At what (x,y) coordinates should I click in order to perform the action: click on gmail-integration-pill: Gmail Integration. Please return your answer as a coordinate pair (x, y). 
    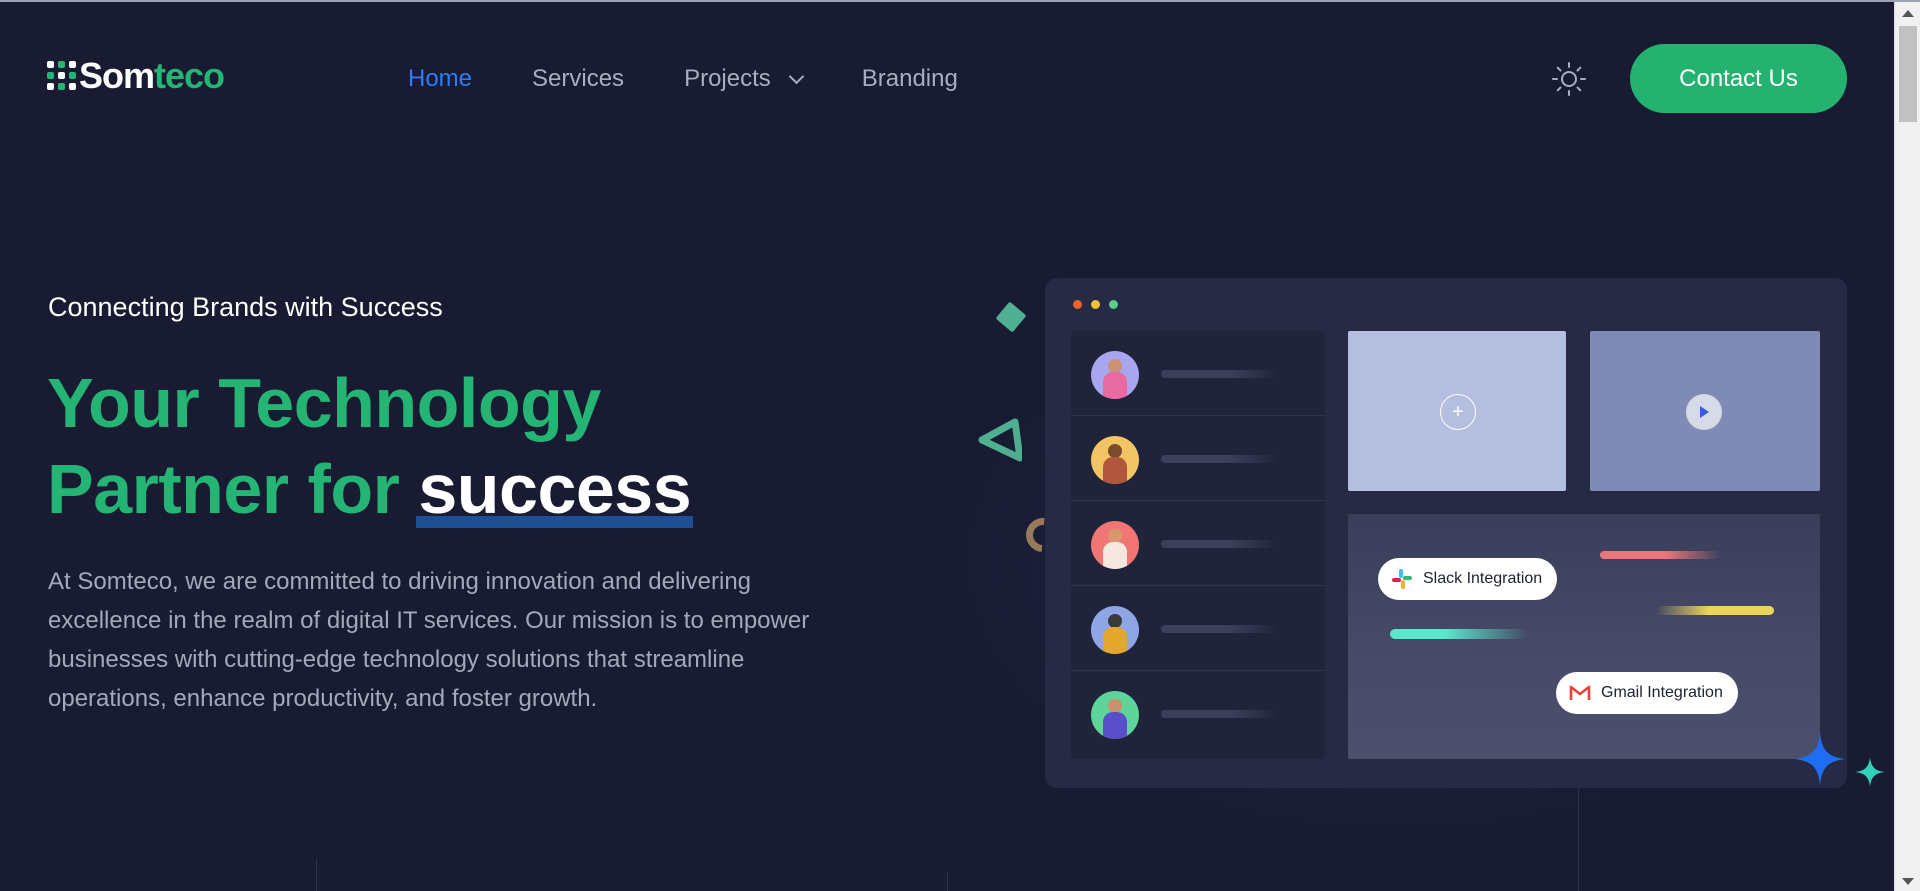
    Looking at the image, I should click on (1647, 693).